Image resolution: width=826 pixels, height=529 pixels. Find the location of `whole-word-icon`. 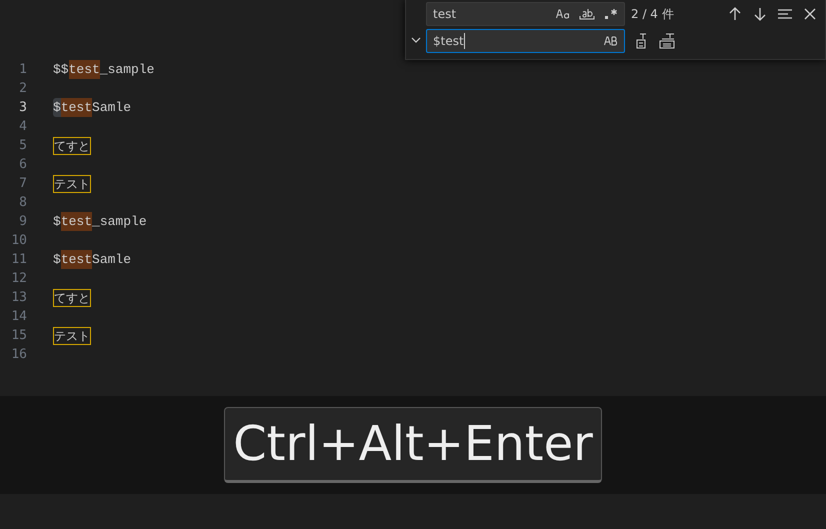

whole-word-icon is located at coordinates (587, 14).